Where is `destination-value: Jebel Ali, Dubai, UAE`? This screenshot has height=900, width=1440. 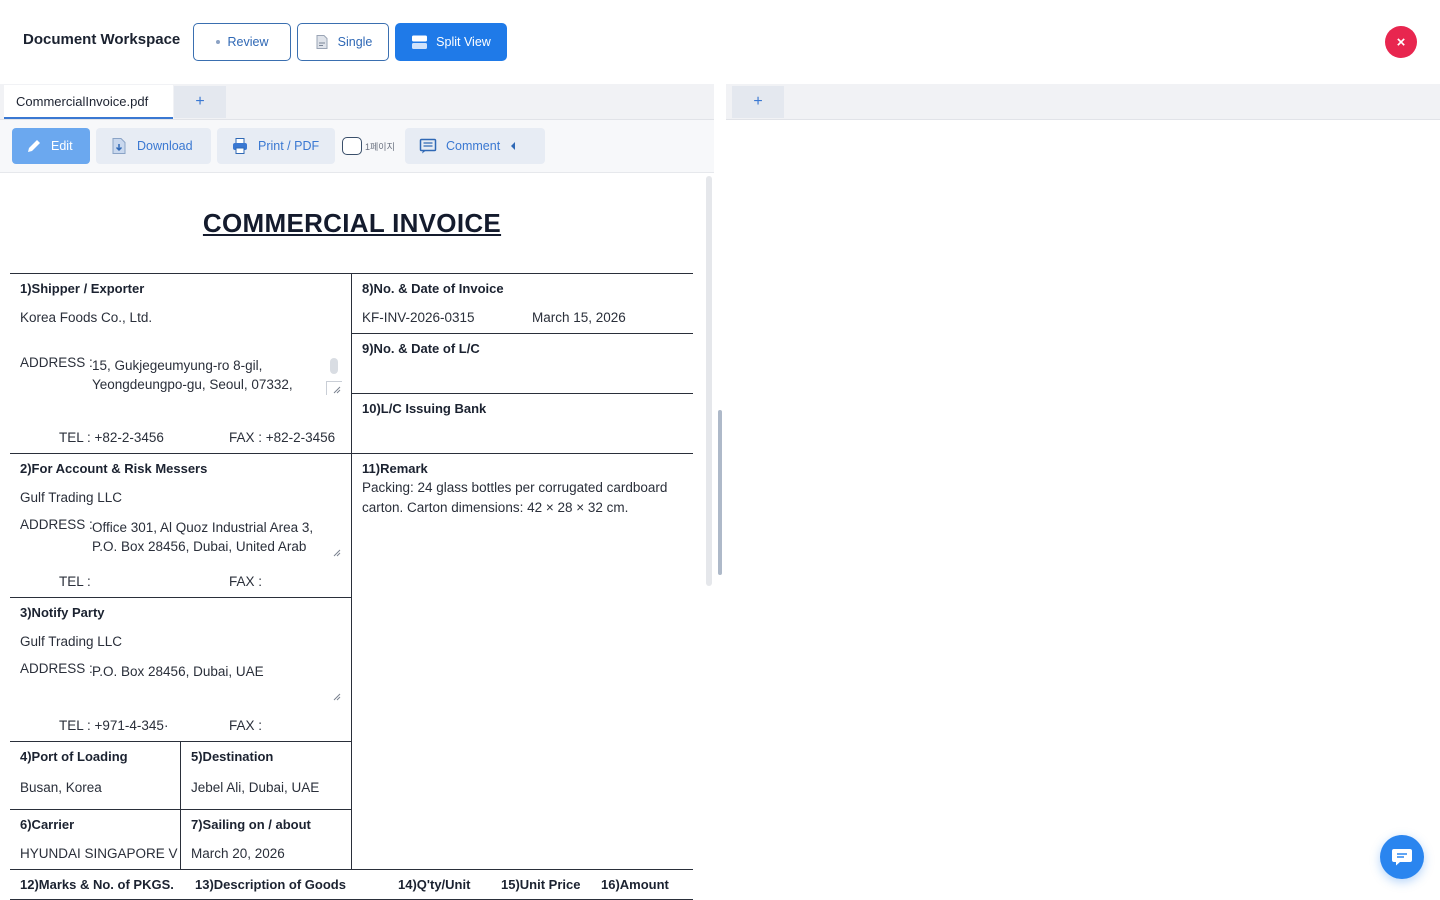
destination-value: Jebel Ali, Dubai, UAE is located at coordinates (255, 787).